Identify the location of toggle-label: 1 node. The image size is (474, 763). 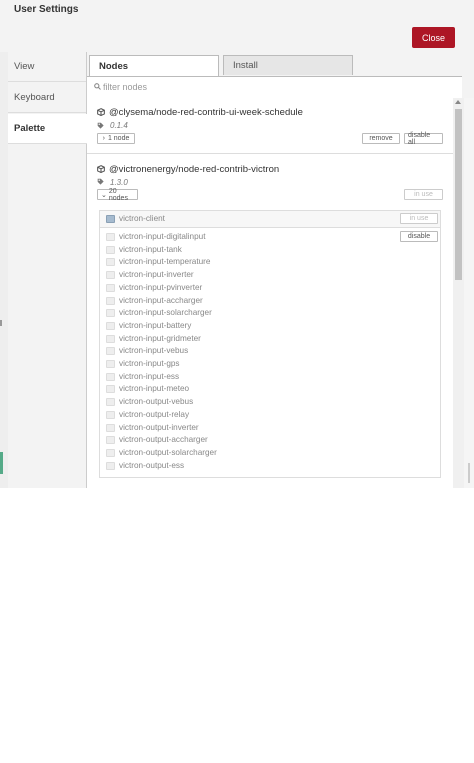
(118, 138).